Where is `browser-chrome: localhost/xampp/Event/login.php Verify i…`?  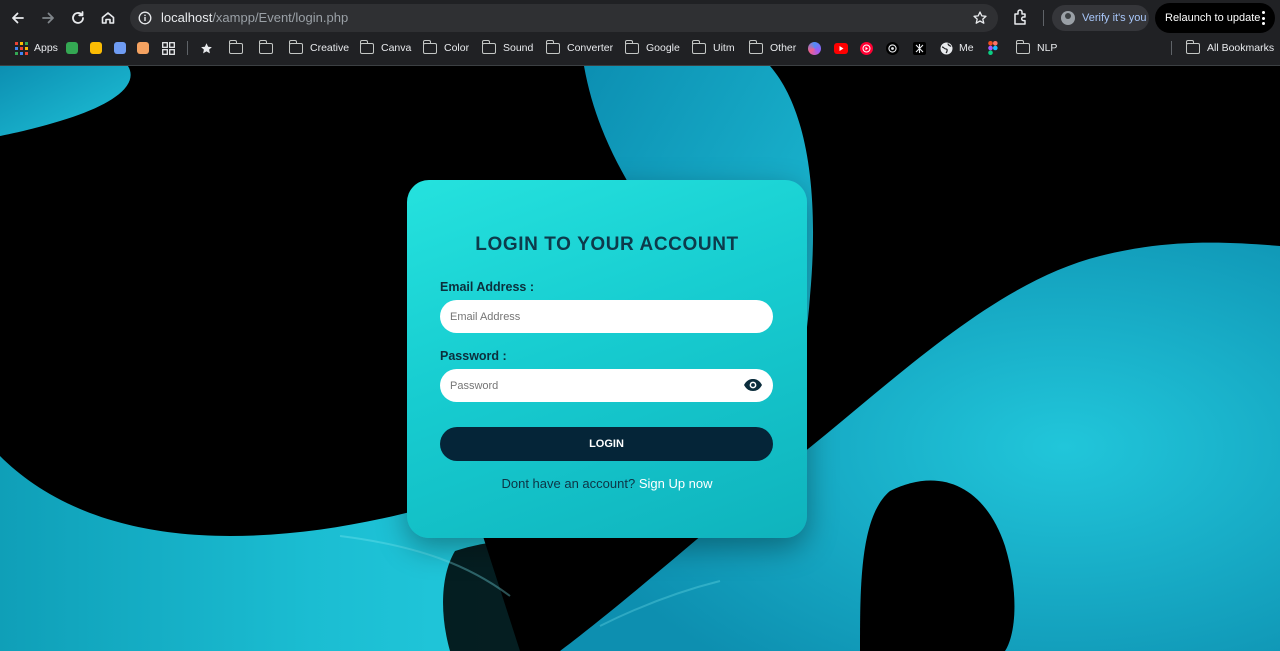 browser-chrome: localhost/xampp/Event/login.php Verify i… is located at coordinates (640, 33).